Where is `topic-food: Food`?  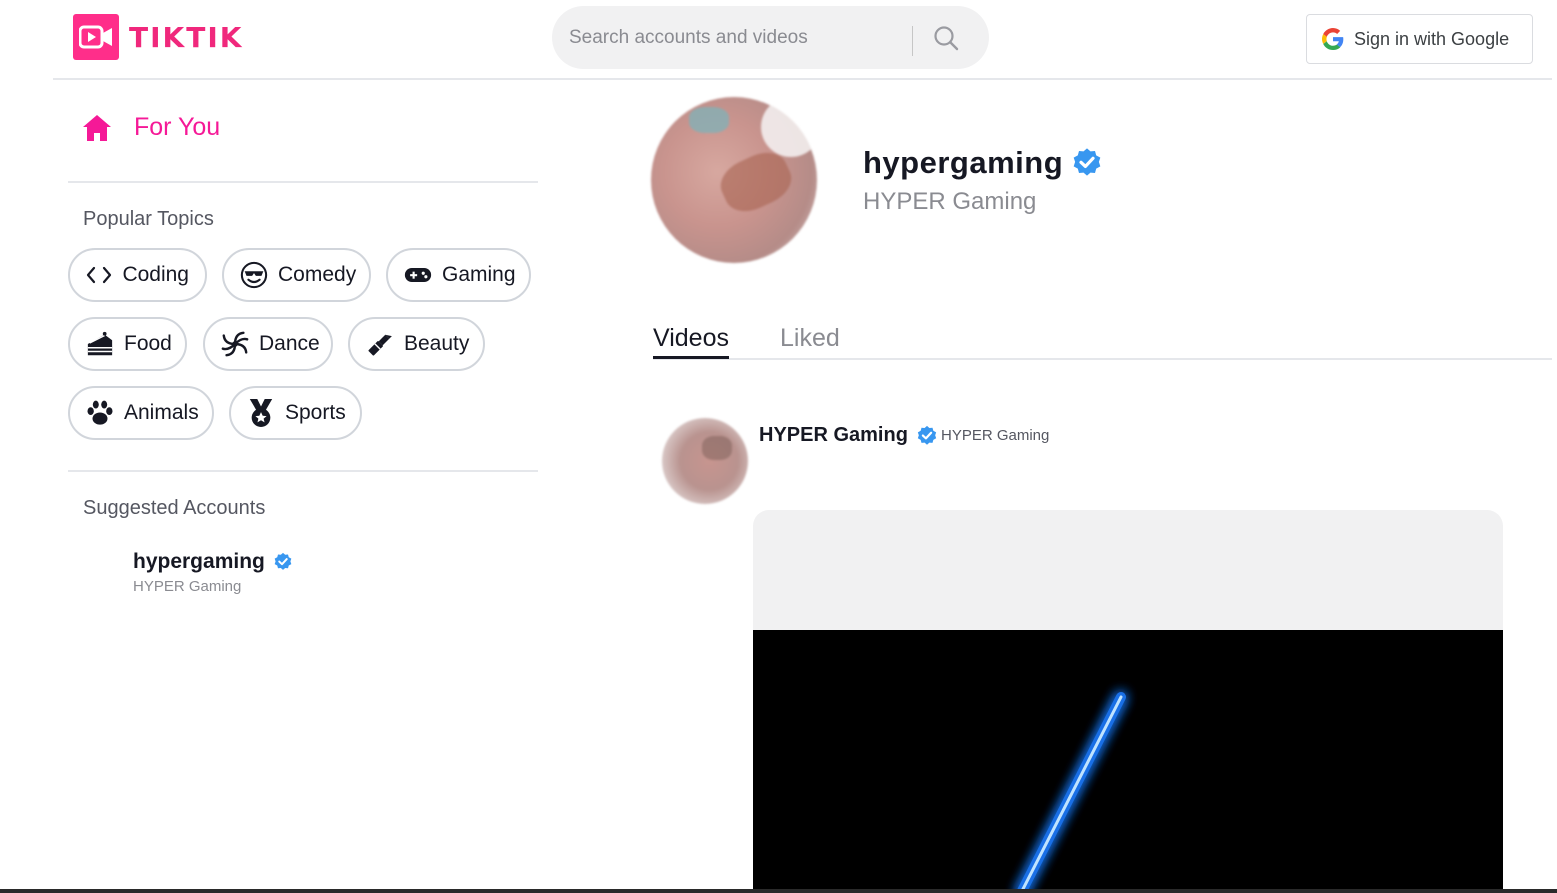
topic-food: Food is located at coordinates (127, 344).